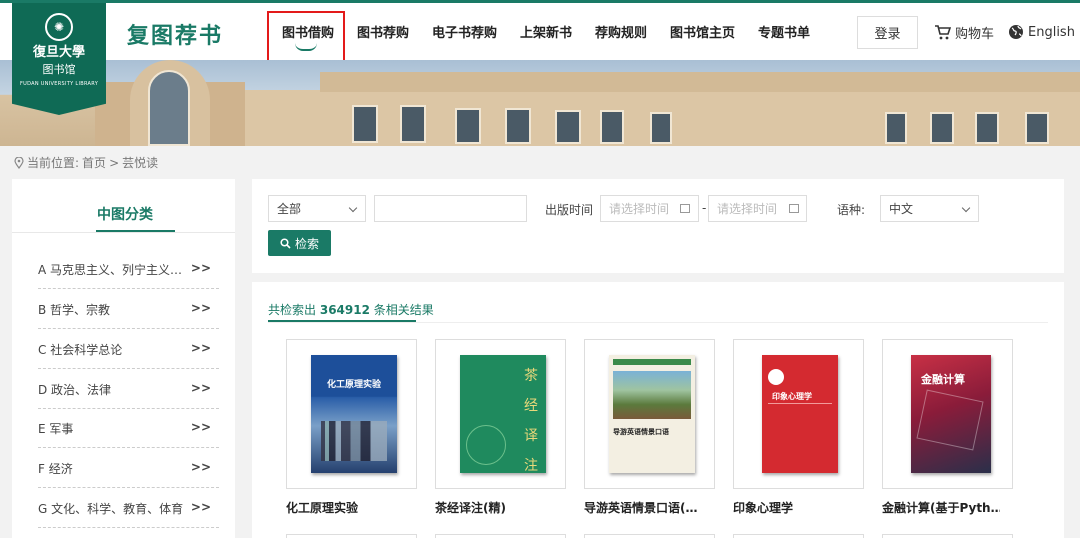  Describe the element at coordinates (292, 310) in the screenshot. I see `result-count-prefix: 共检索出` at that location.